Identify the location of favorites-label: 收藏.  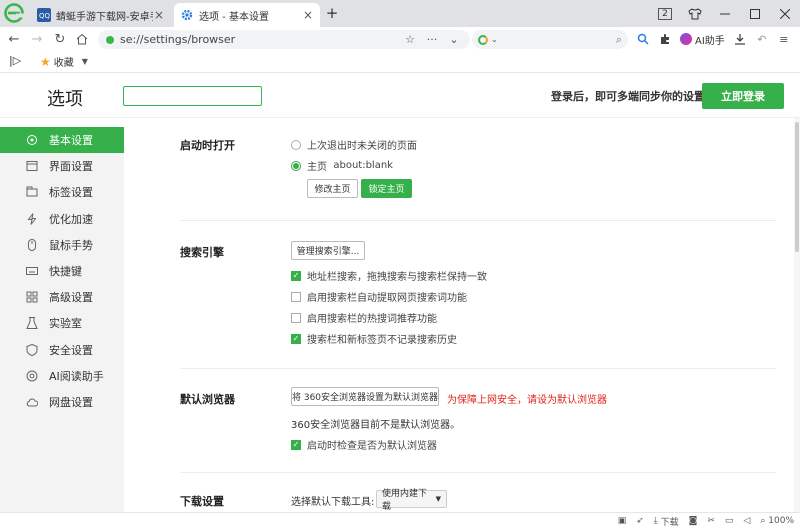
(63, 63).